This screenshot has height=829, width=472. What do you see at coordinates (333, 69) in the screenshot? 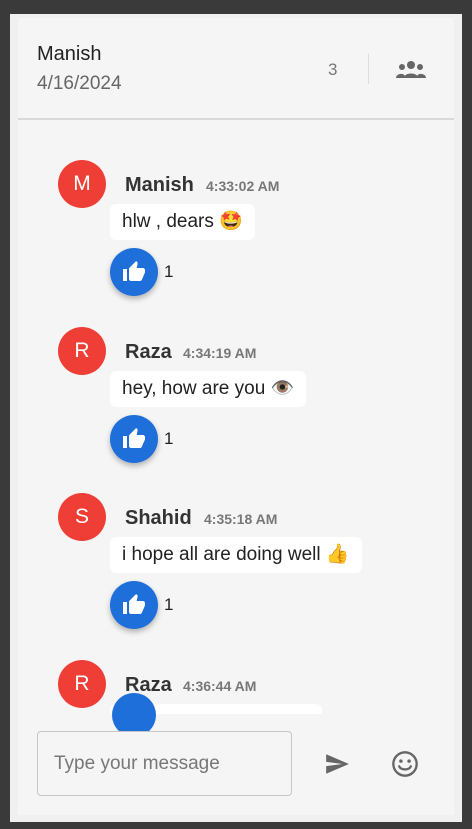
I see `member-count: 3` at bounding box center [333, 69].